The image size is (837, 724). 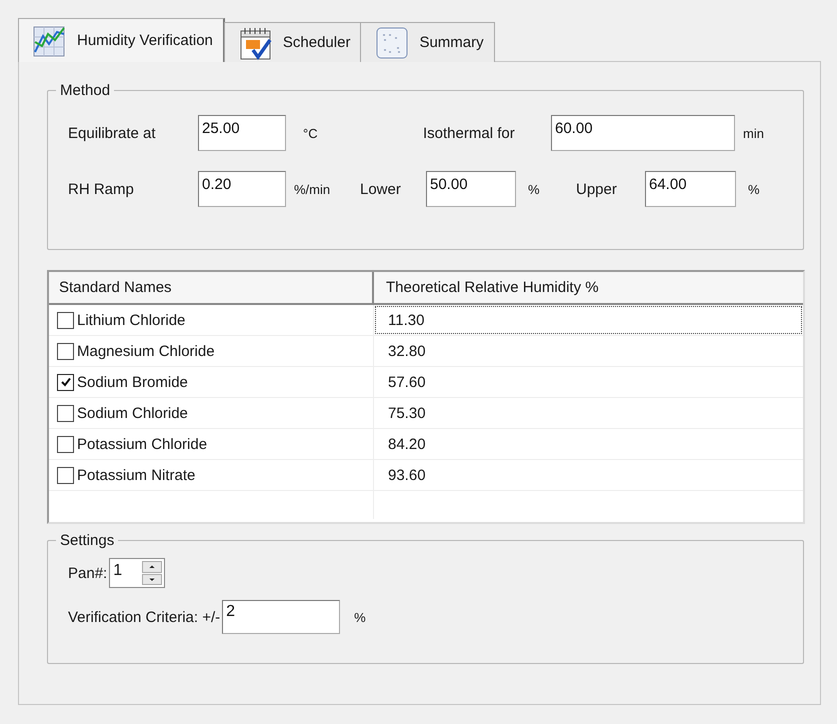 What do you see at coordinates (132, 382) in the screenshot?
I see `table-cell: Sodium Bromide` at bounding box center [132, 382].